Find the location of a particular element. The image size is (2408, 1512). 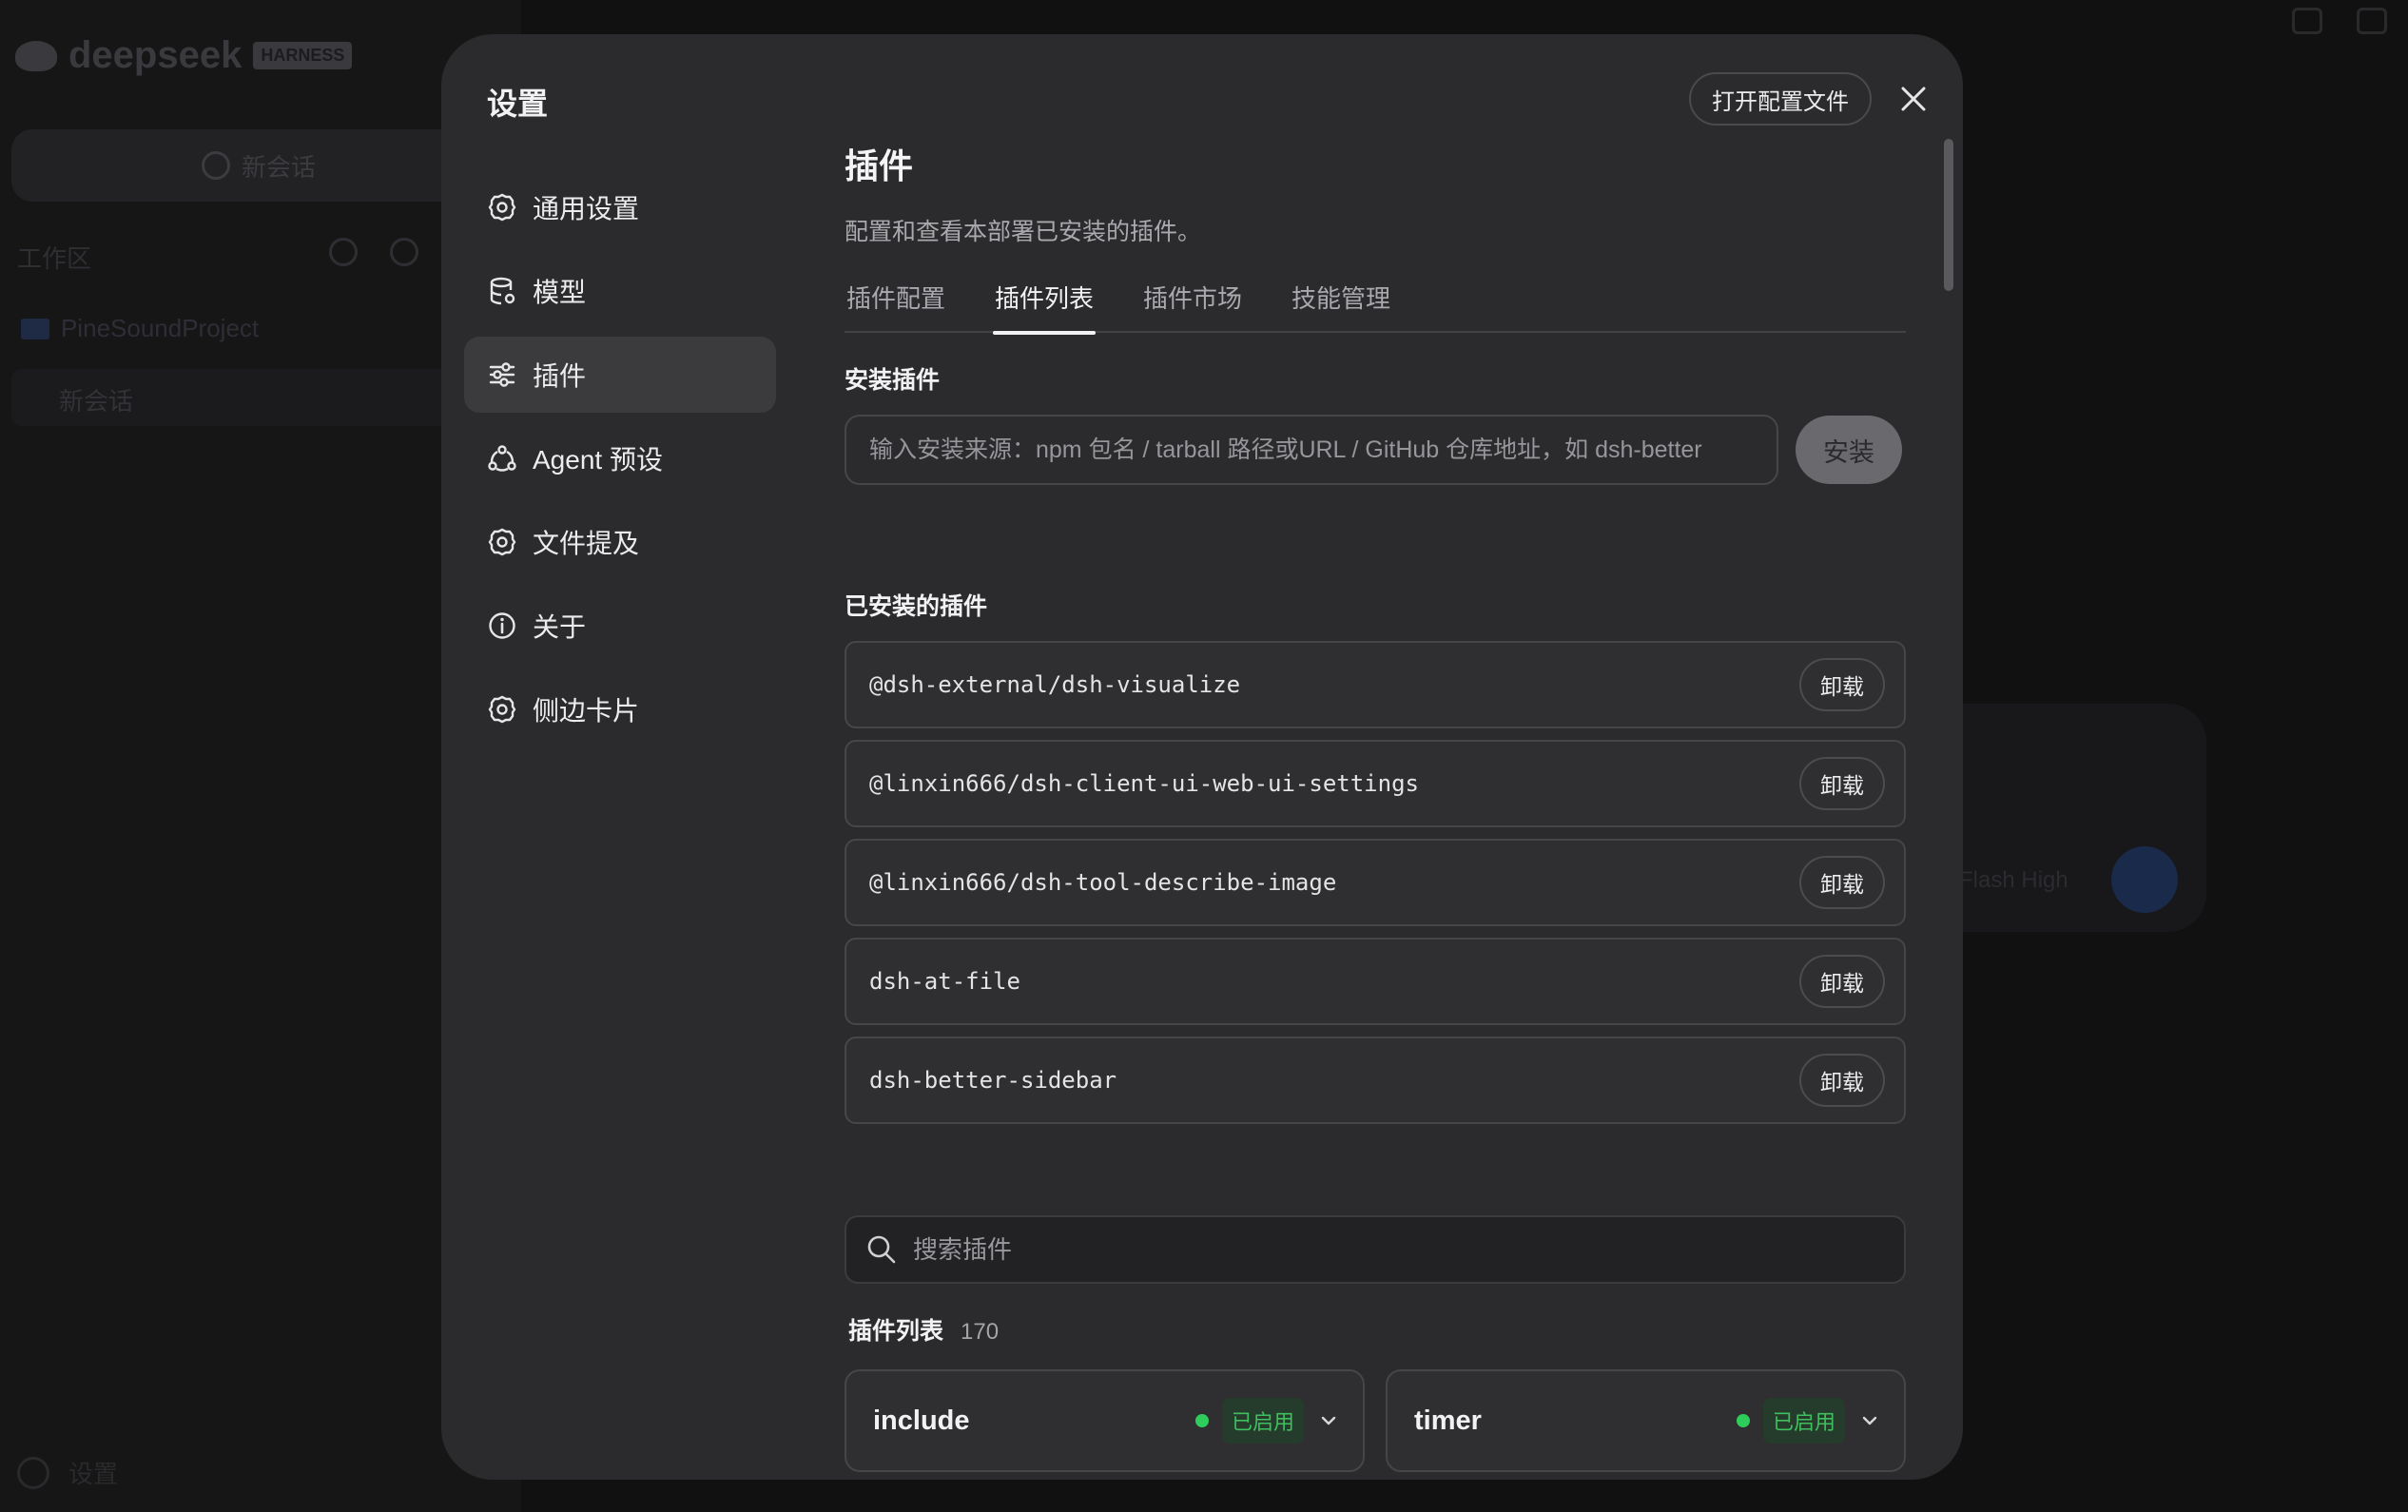

plugin-search is located at coordinates (1375, 1250).